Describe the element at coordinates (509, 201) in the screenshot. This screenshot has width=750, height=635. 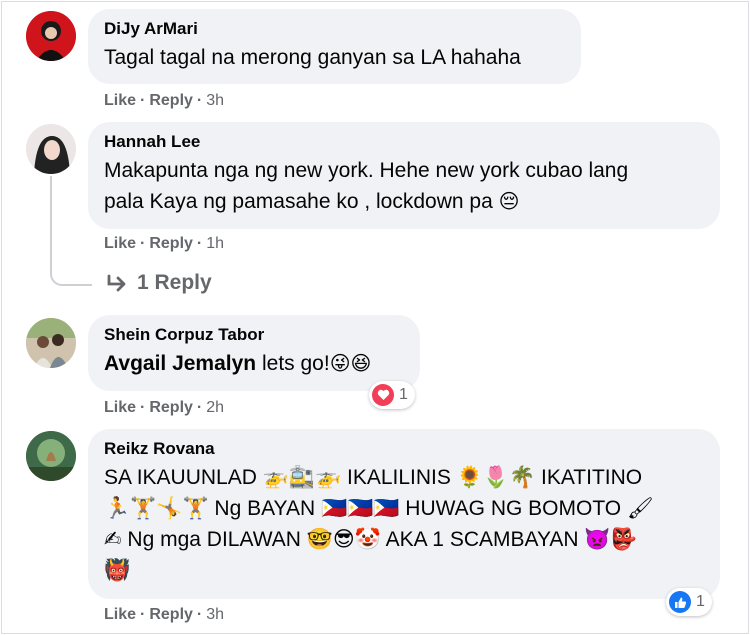
I see `pensive-emoji: 😔` at that location.